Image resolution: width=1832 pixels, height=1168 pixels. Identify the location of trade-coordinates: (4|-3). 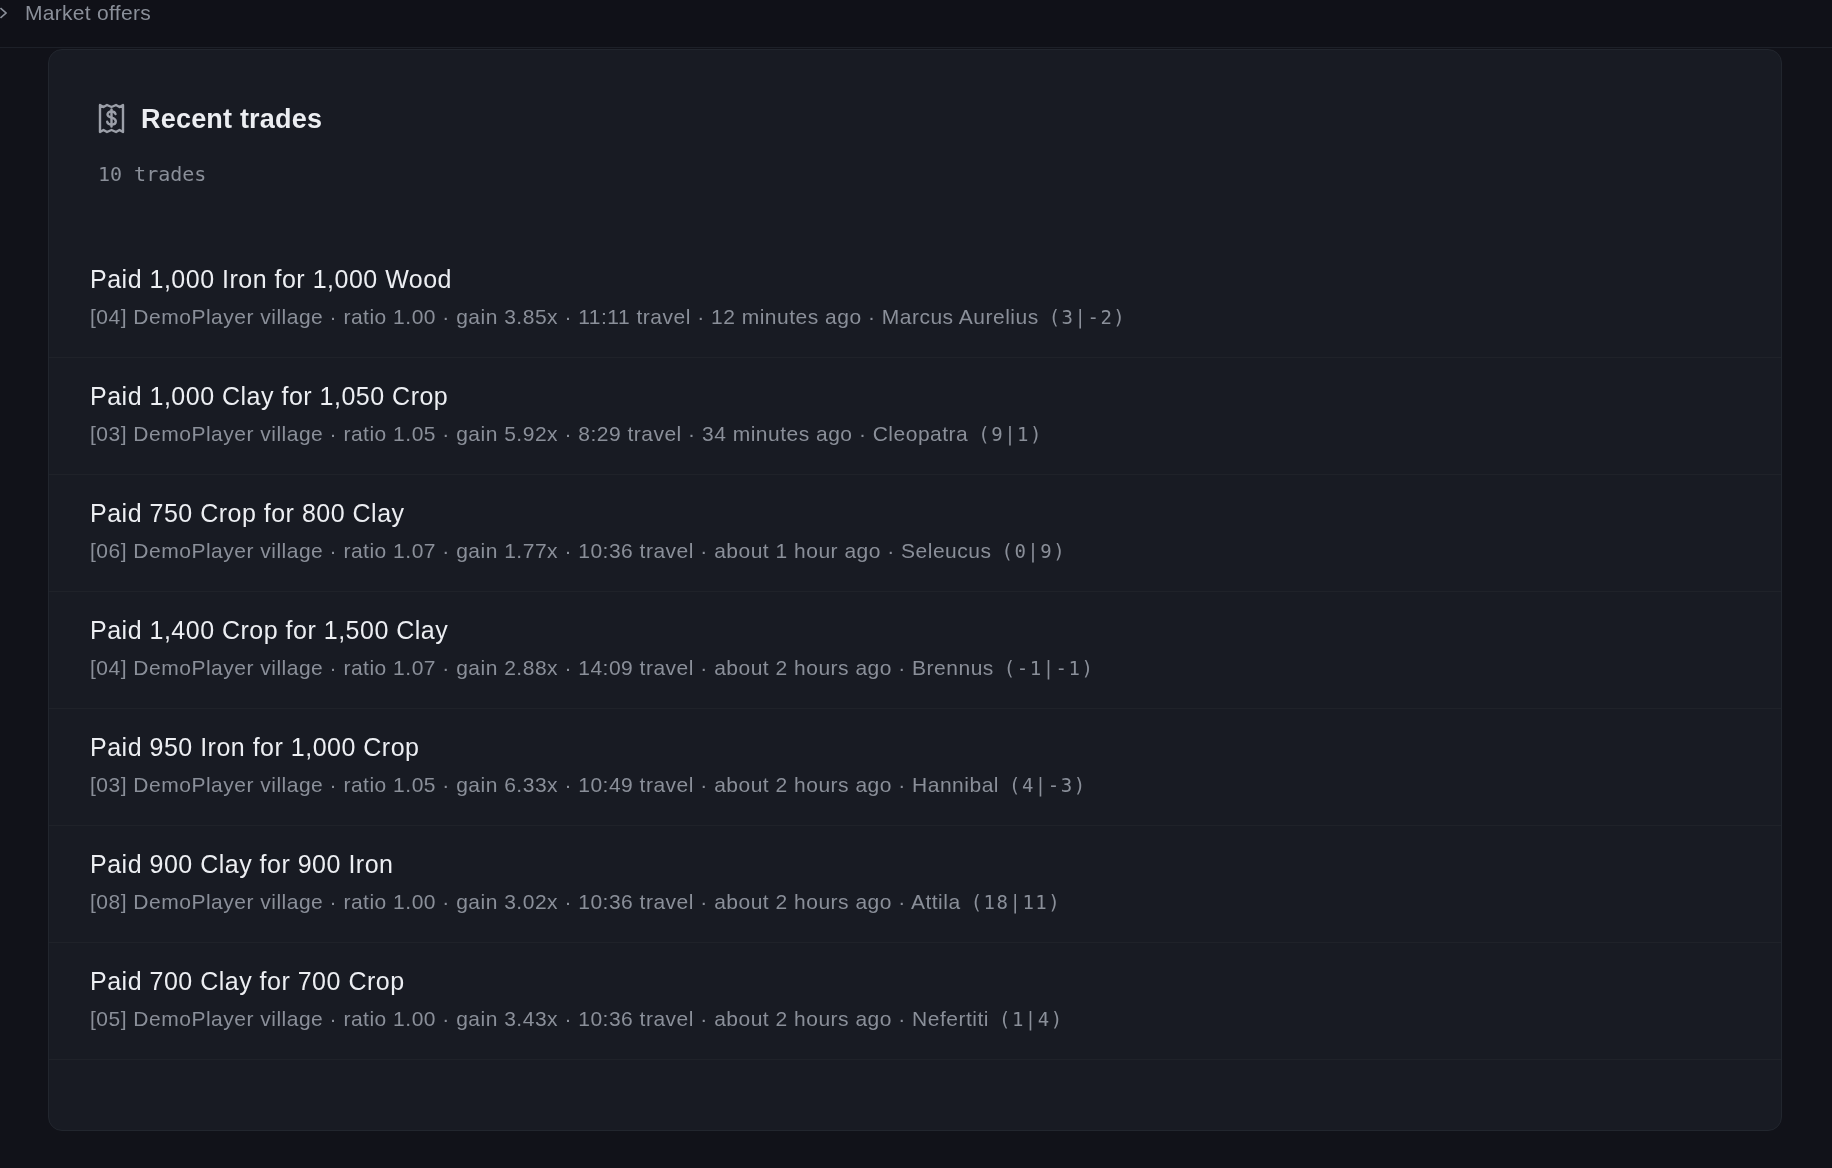
(1048, 785).